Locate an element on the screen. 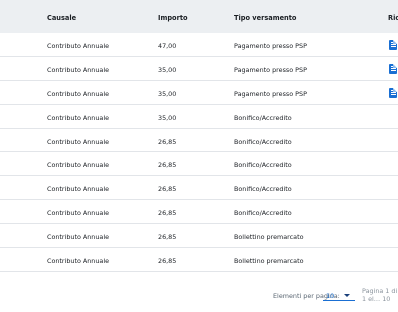 The image size is (398, 312). column-header-tipo-versamento: Tipo versamento is located at coordinates (265, 18).